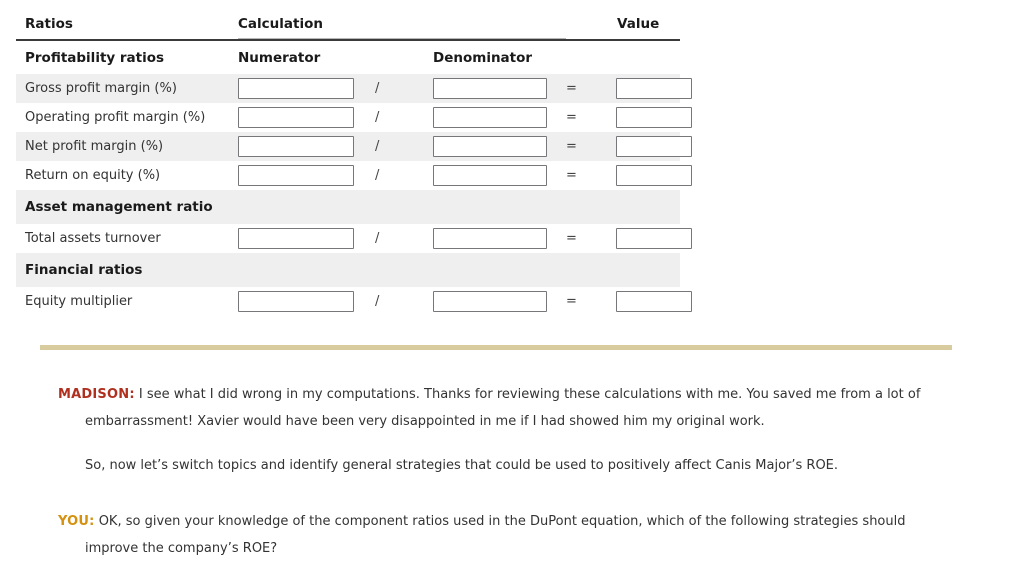 The height and width of the screenshot is (583, 1025). Describe the element at coordinates (127, 26) in the screenshot. I see `column-header-ratios: Ratios` at that location.